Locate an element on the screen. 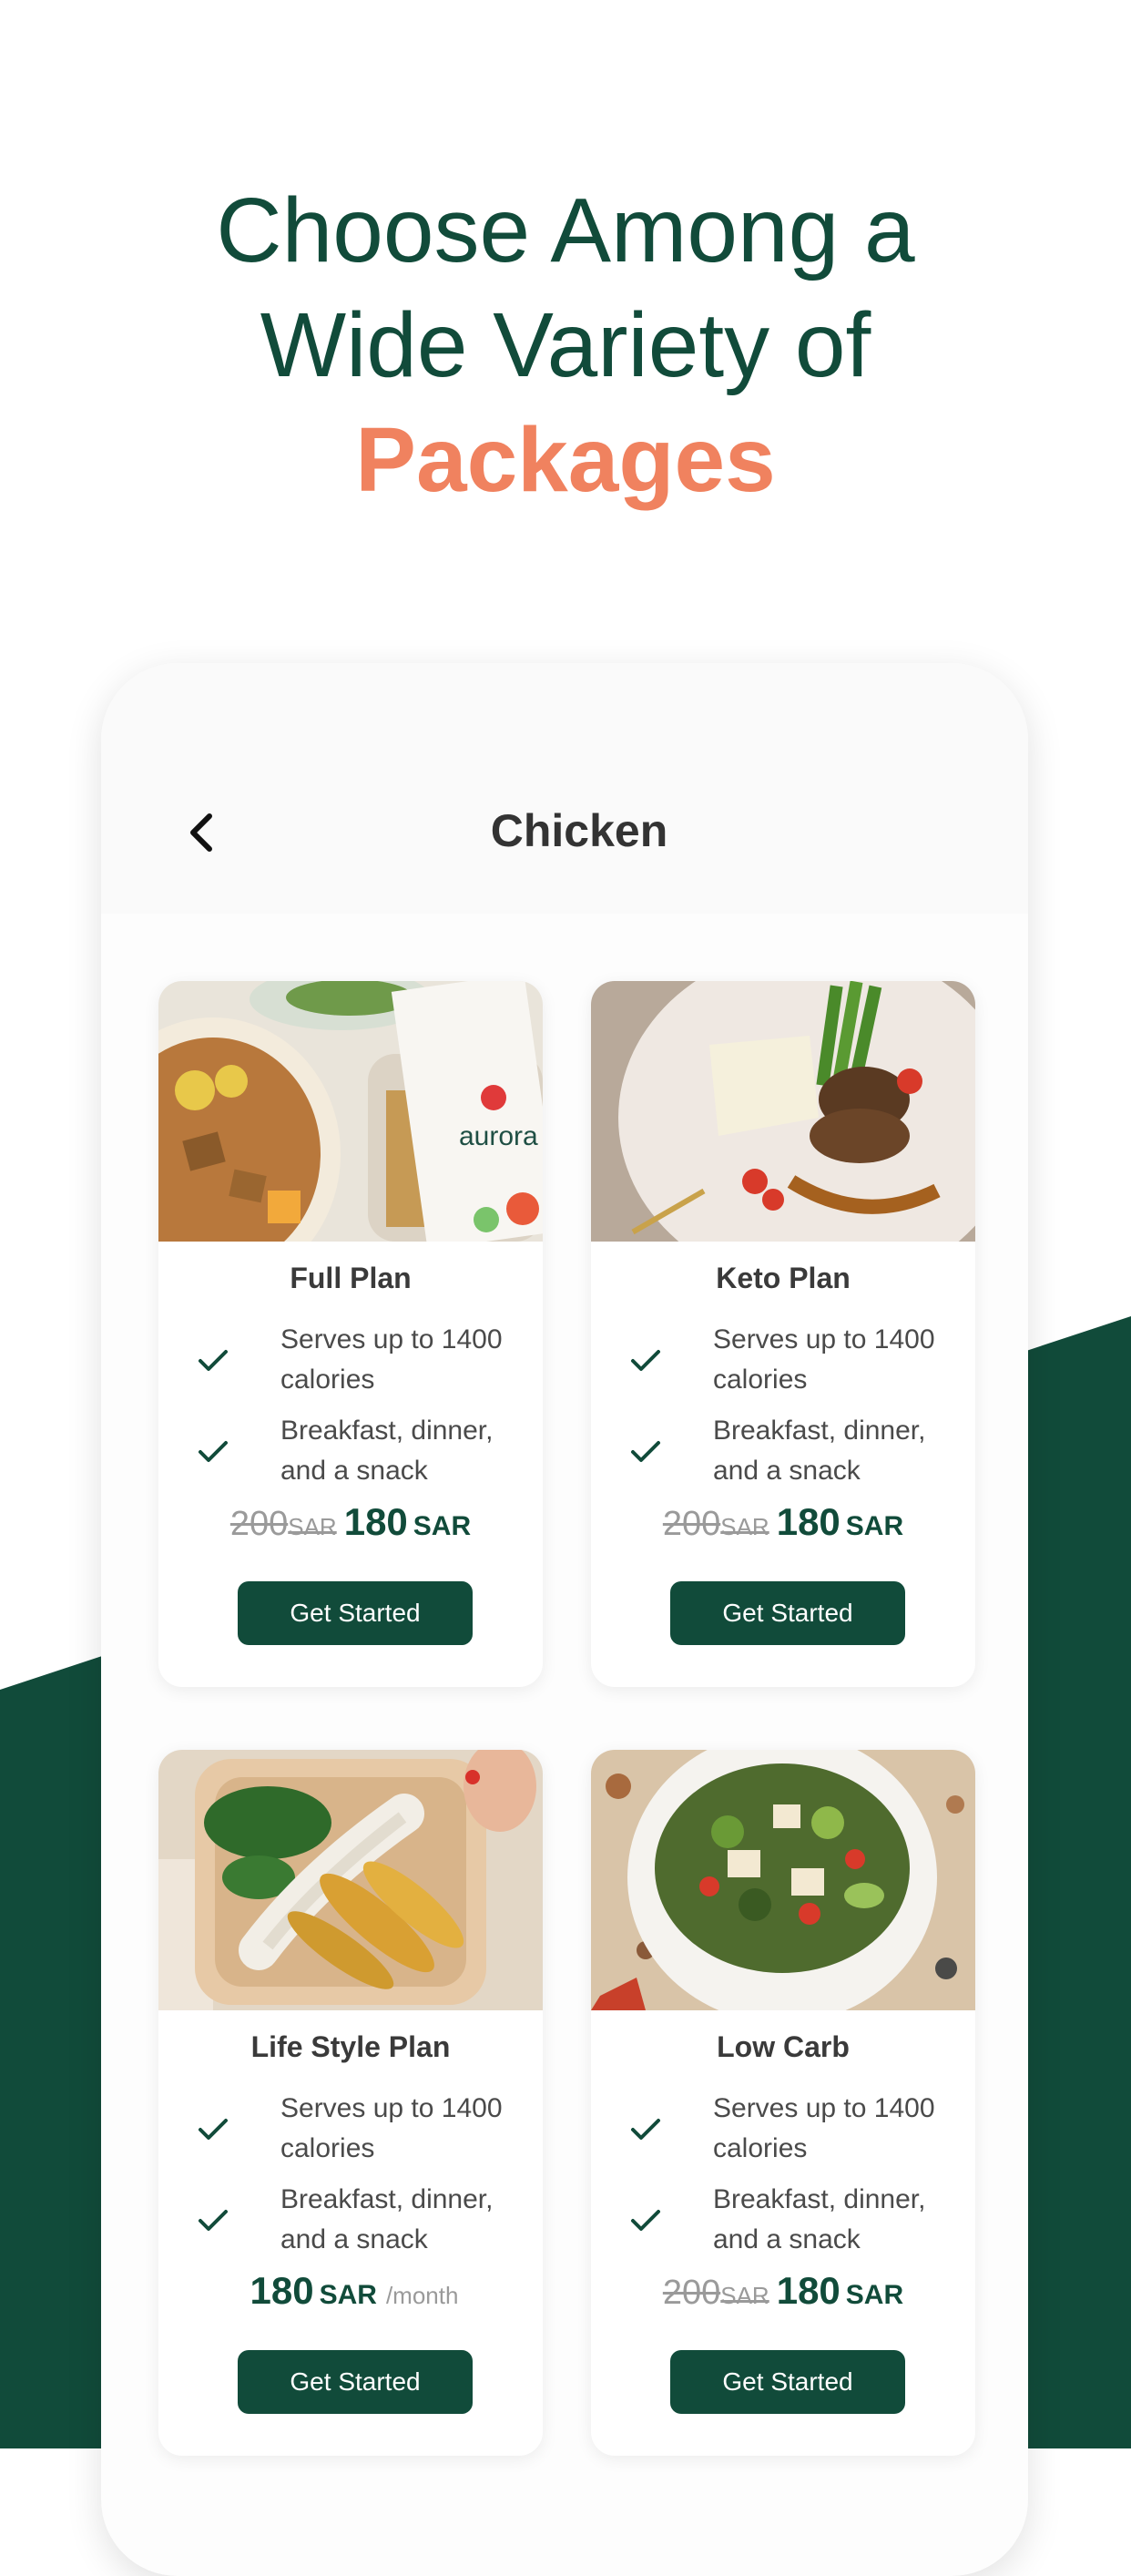 The height and width of the screenshot is (2576, 1131). app-header: Chicken is located at coordinates (565, 788).